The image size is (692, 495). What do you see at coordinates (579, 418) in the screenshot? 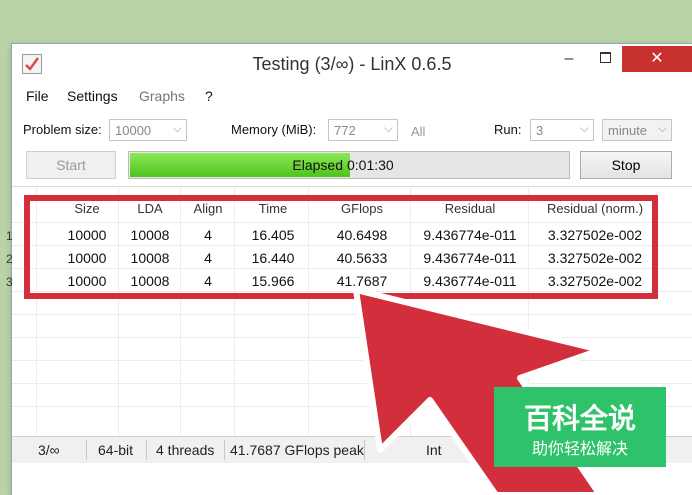
I see `watermark-title: 百科全说` at bounding box center [579, 418].